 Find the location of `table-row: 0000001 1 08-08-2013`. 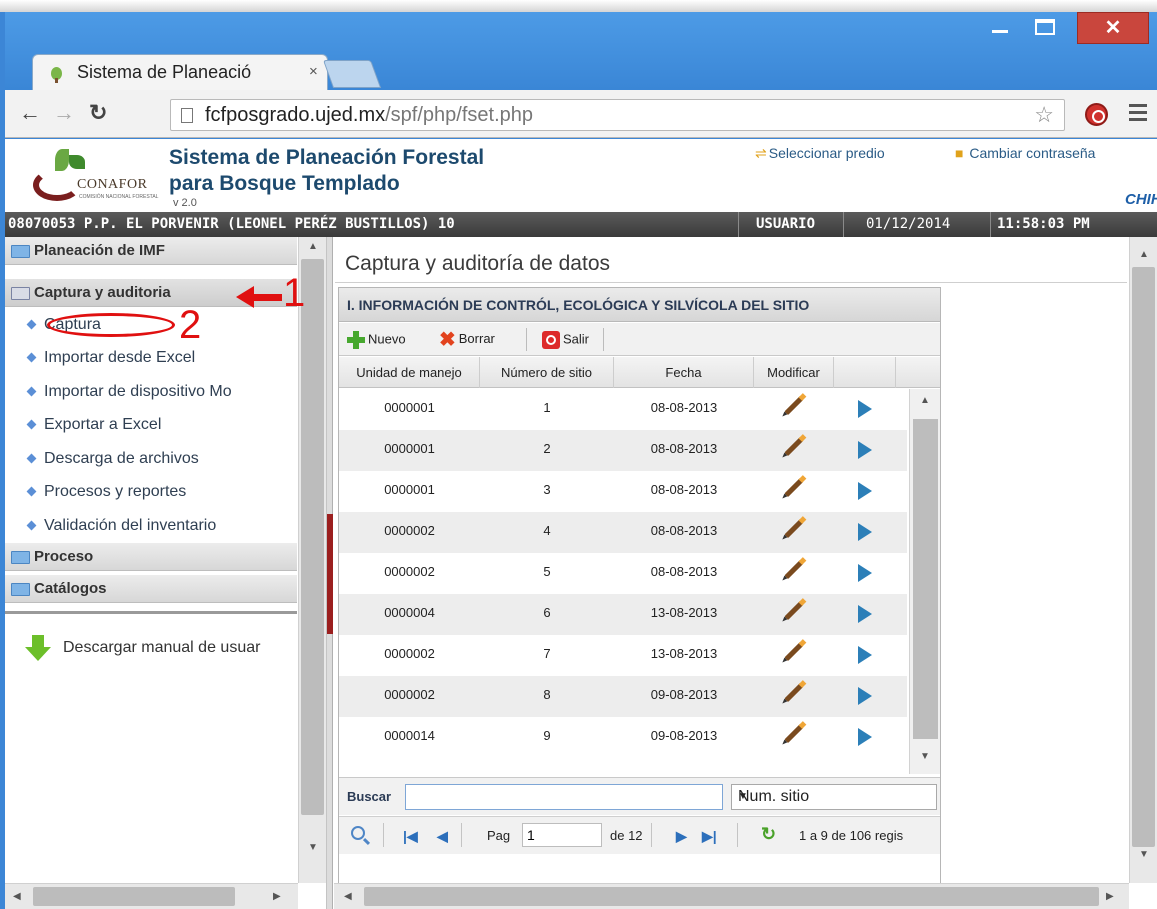

table-row: 0000001 1 08-08-2013 is located at coordinates (623, 409).